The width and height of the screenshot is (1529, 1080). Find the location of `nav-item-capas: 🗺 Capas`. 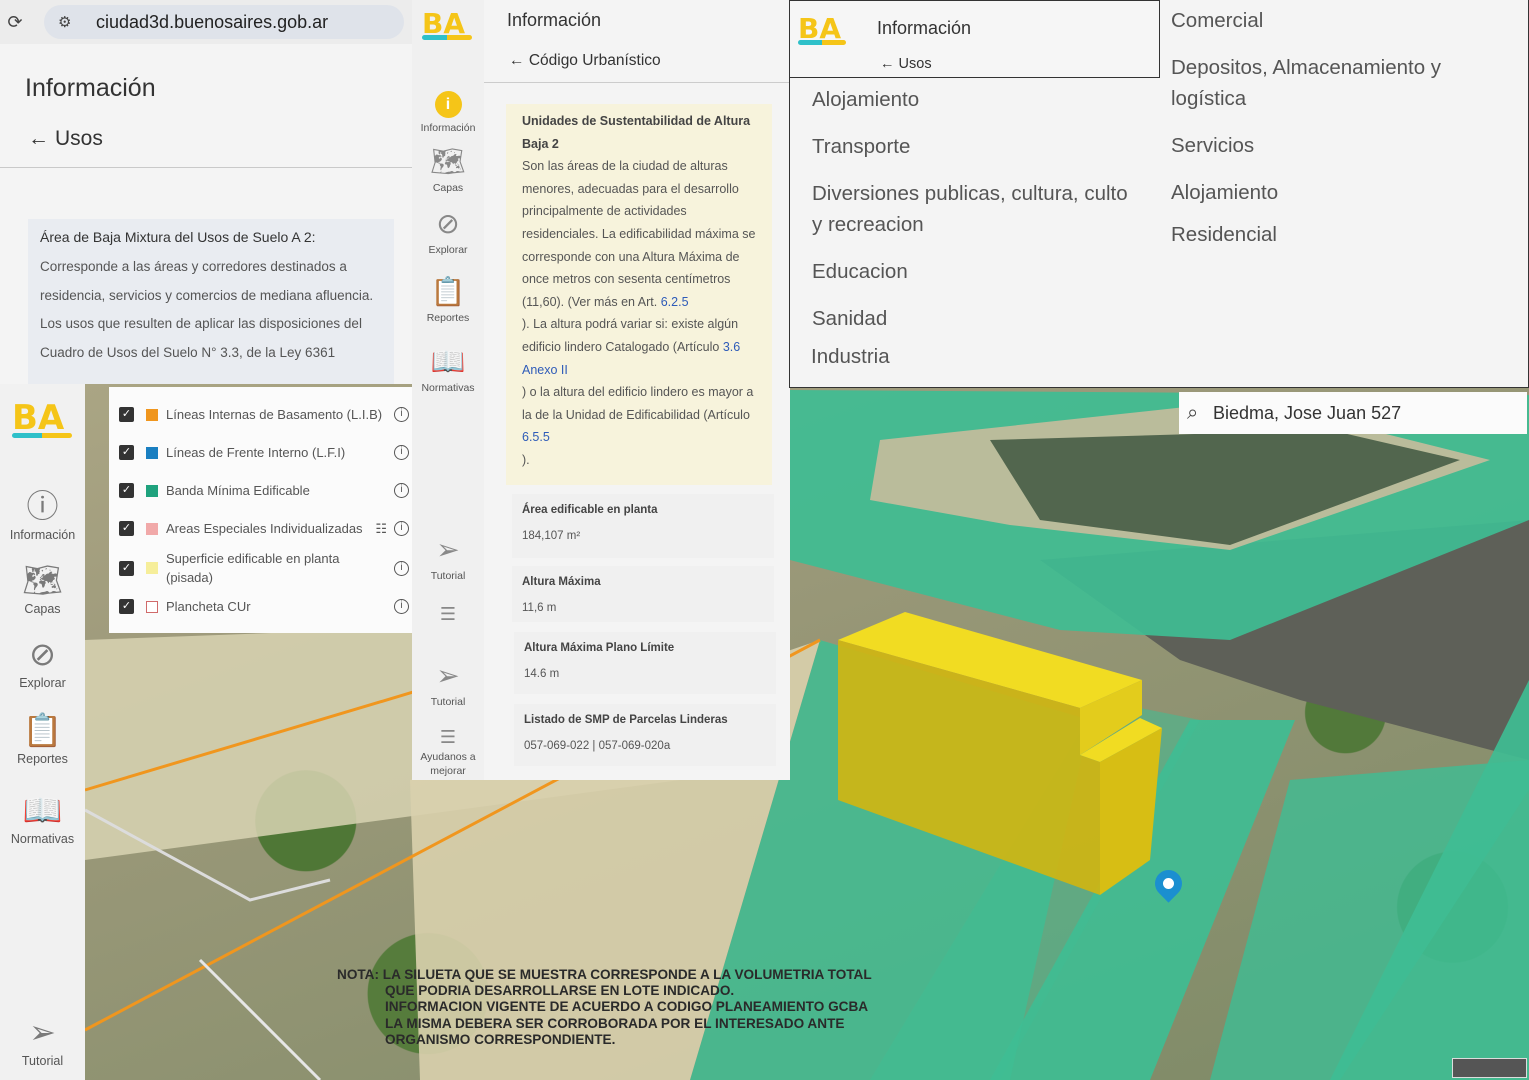

nav-item-capas: 🗺 Capas is located at coordinates (448, 170).